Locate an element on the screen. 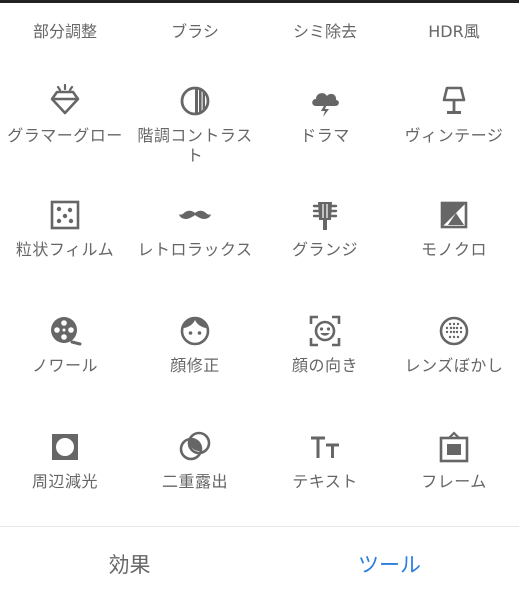 The image size is (519, 600). tool-hdr: HDR風 is located at coordinates (454, 32).